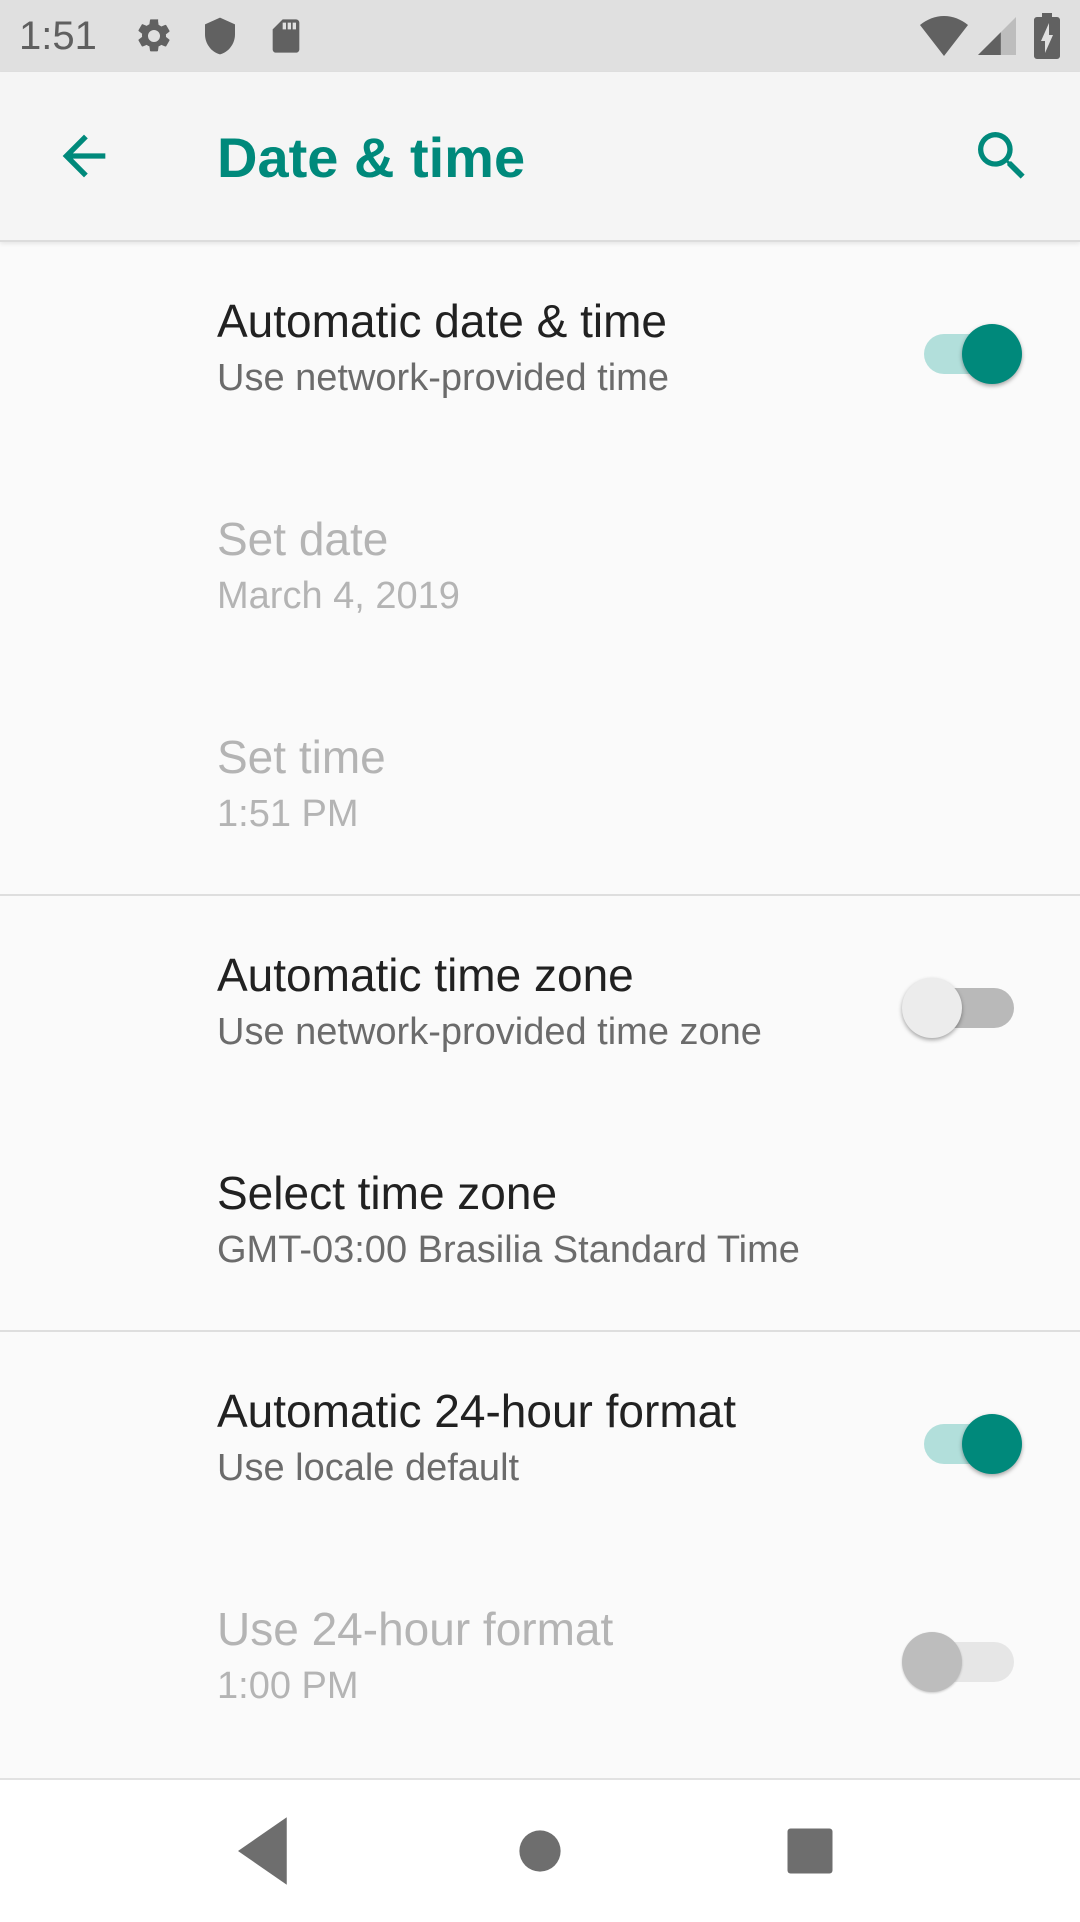 This screenshot has height=1922, width=1080. Describe the element at coordinates (286, 36) in the screenshot. I see `sd-card-icon` at that location.